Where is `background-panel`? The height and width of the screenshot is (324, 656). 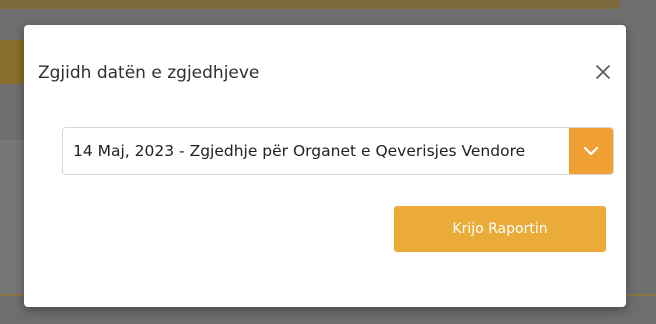
background-panel is located at coordinates (12, 220).